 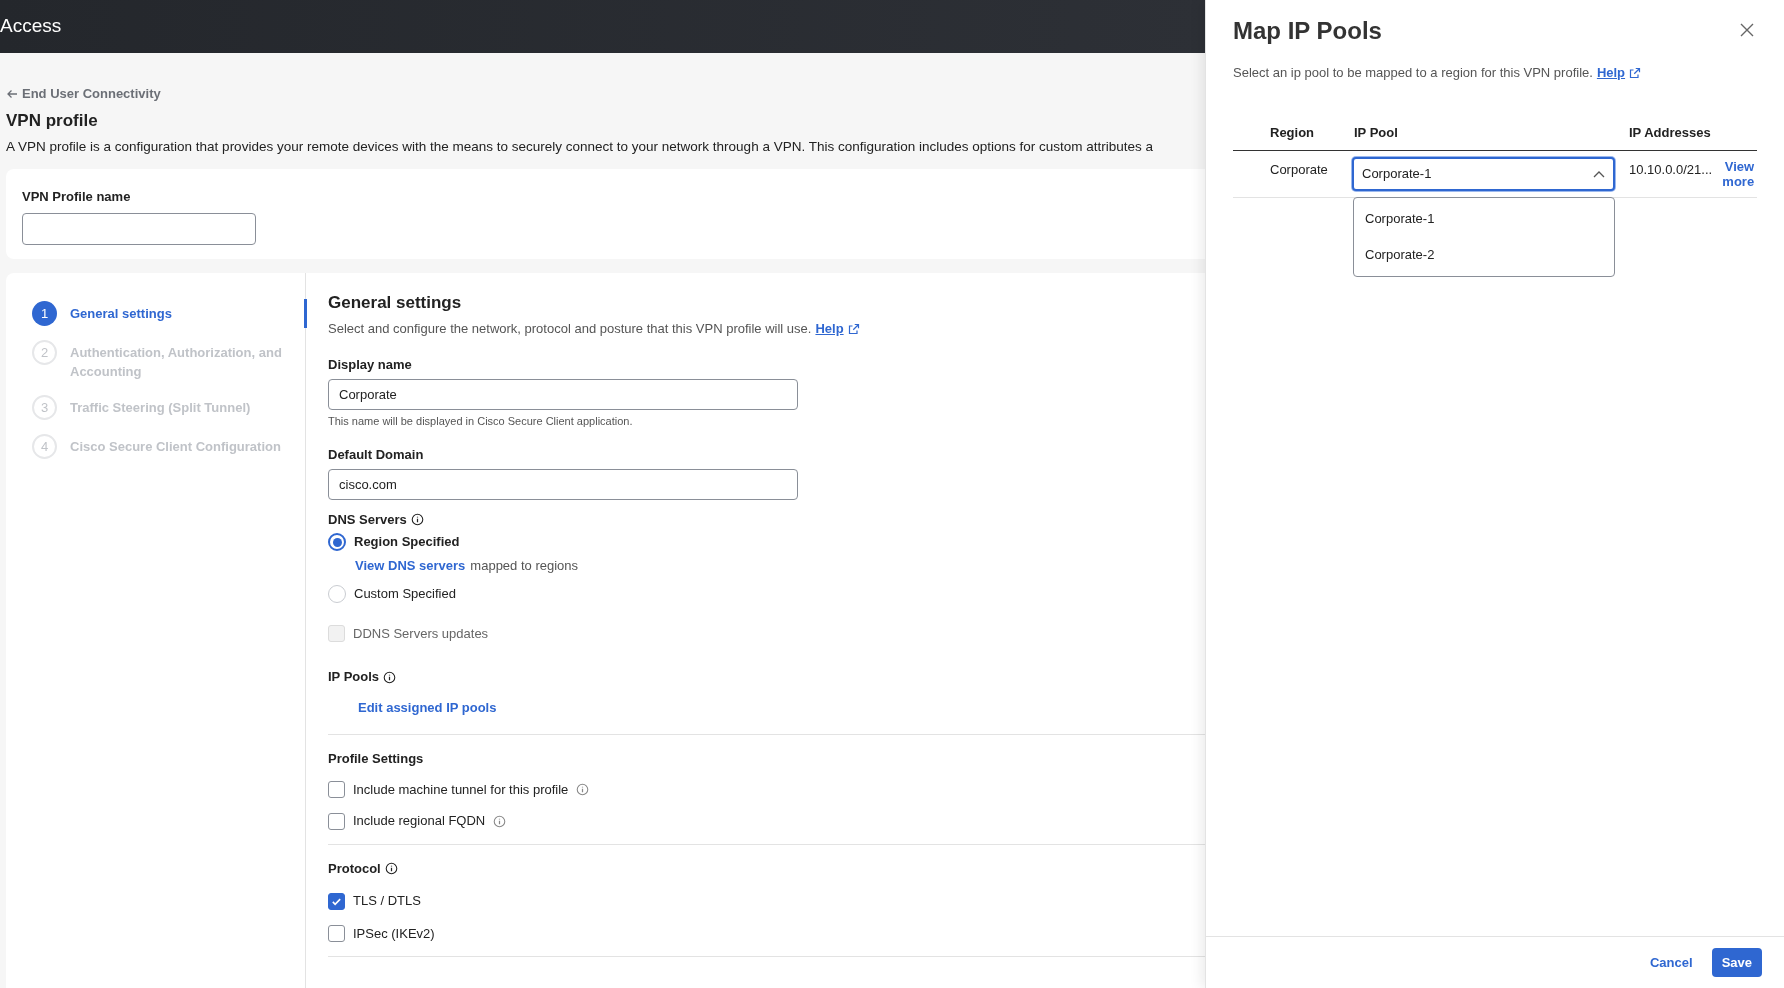 I want to click on checkbox-label: DDNS Servers updates, so click(x=421, y=633).